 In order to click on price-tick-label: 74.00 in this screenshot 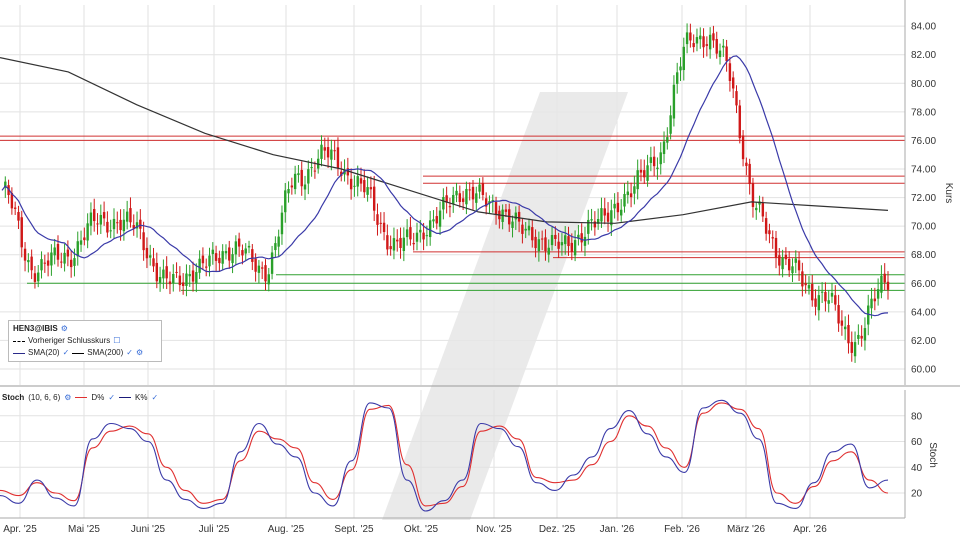, I will do `click(923, 170)`.